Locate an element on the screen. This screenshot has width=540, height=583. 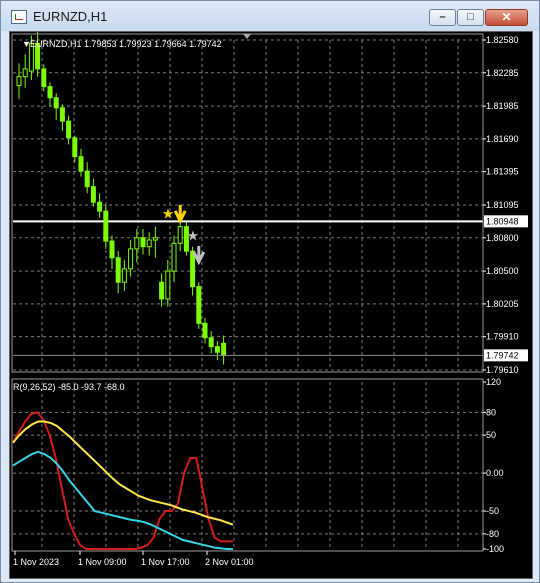
time-axis-label: 1 Nov 2023 is located at coordinates (36, 562).